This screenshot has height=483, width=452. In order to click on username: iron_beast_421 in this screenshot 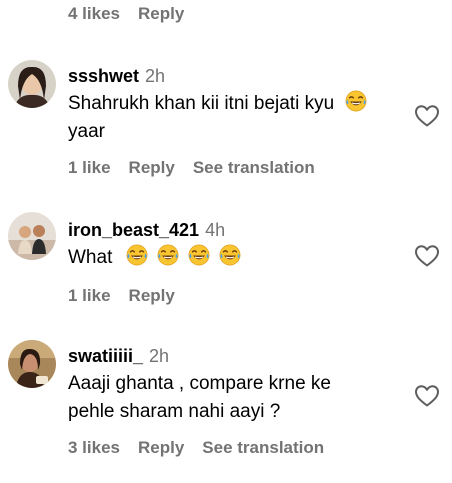, I will do `click(133, 230)`.